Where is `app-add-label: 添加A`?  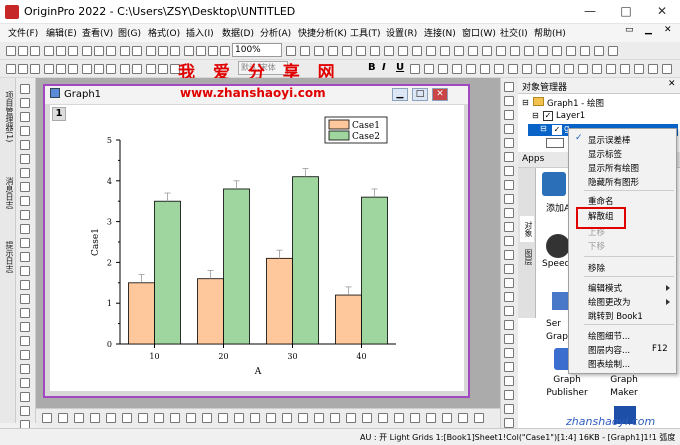 app-add-label: 添加A is located at coordinates (558, 207).